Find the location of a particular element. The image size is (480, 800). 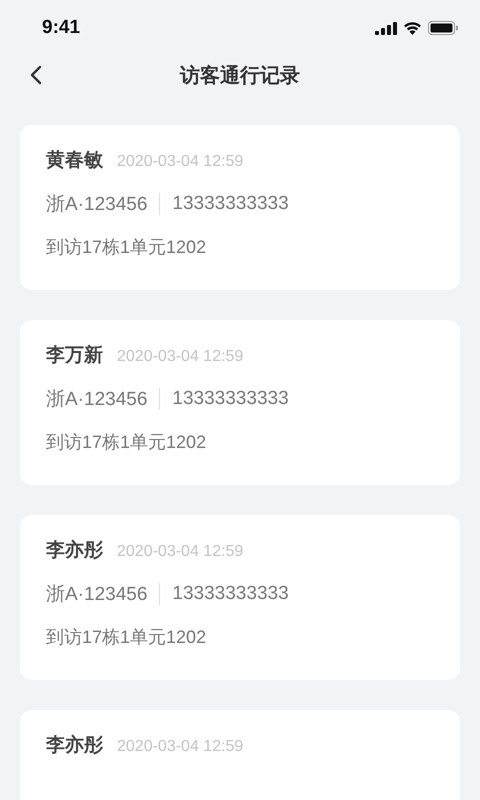

wifi-icon is located at coordinates (412, 28).